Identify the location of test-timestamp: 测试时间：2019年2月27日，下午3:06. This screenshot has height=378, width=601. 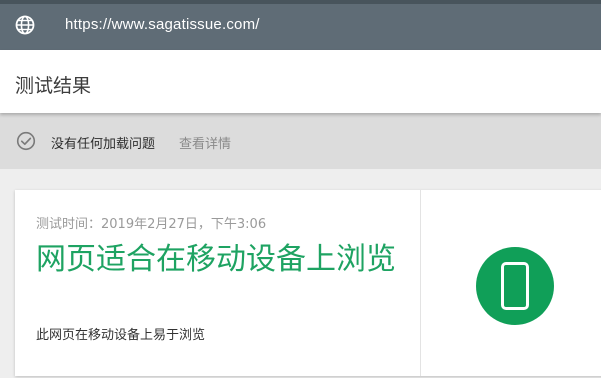
(151, 224).